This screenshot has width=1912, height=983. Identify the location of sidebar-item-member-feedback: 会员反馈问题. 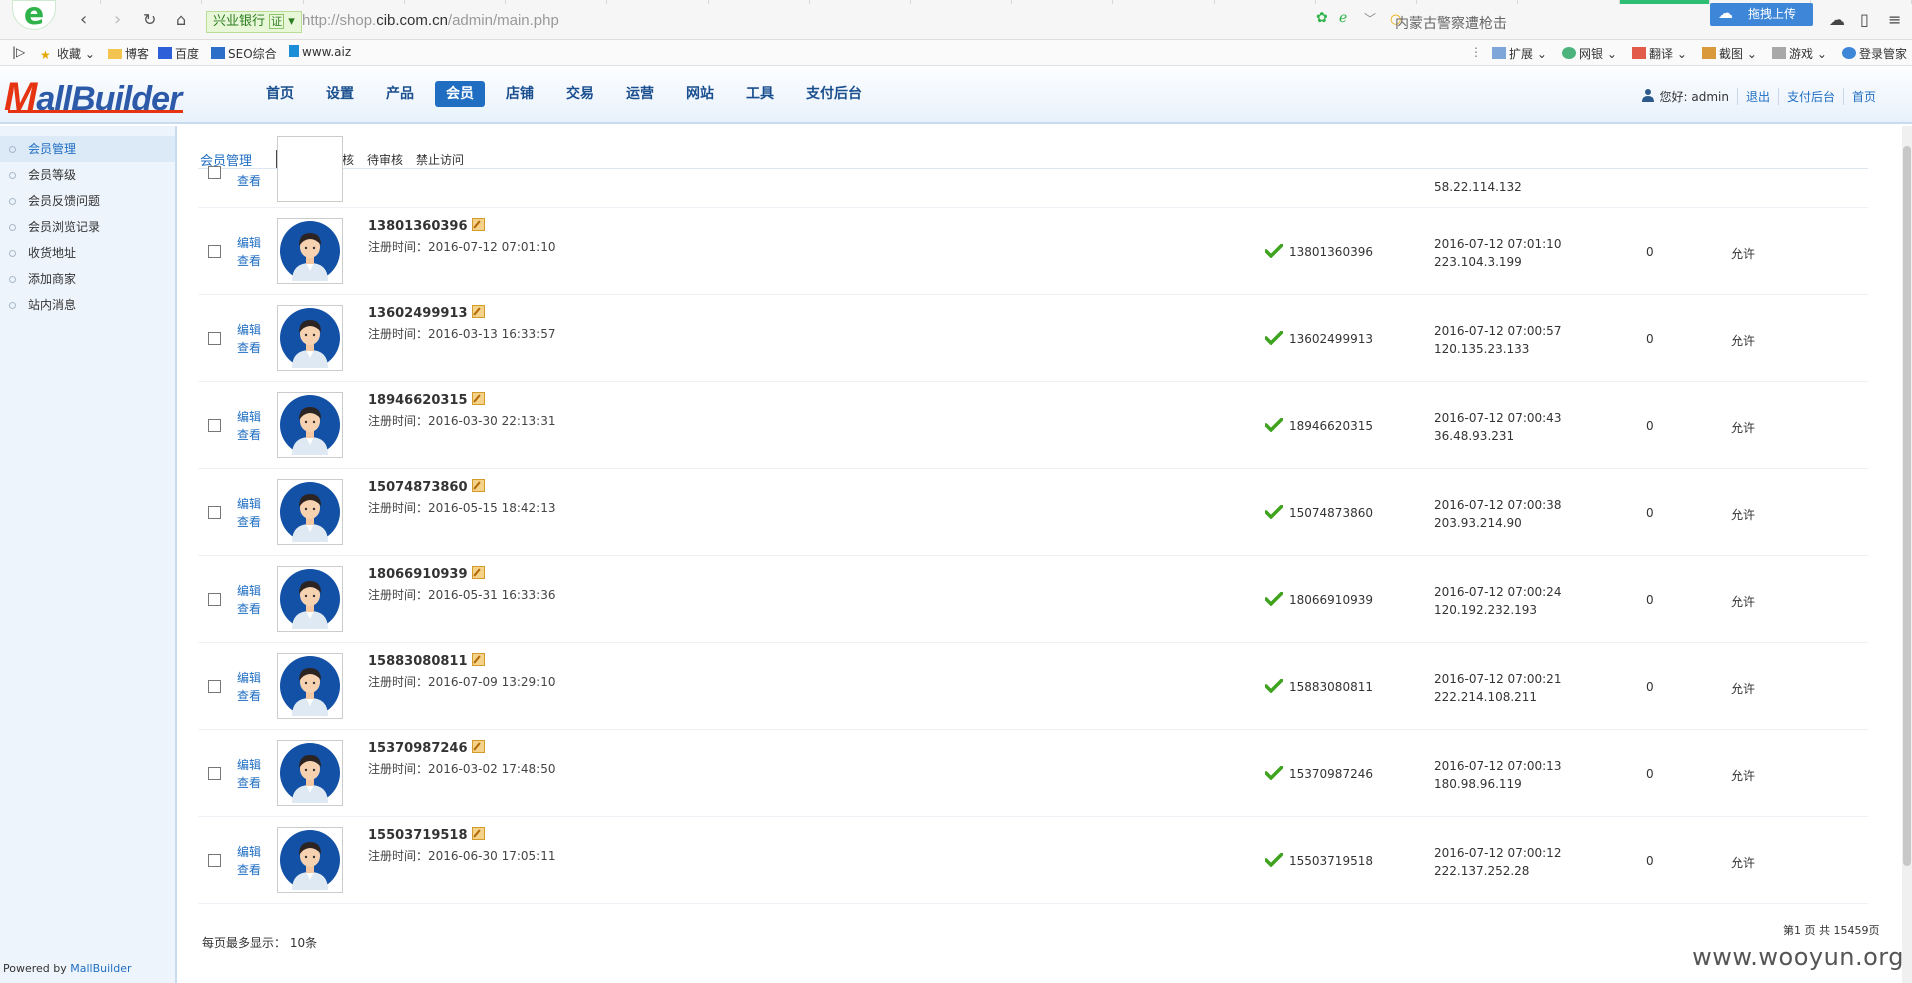
(87, 201).